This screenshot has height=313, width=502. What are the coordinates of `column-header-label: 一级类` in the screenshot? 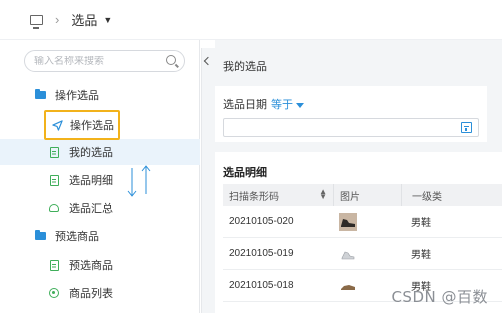 It's located at (427, 197).